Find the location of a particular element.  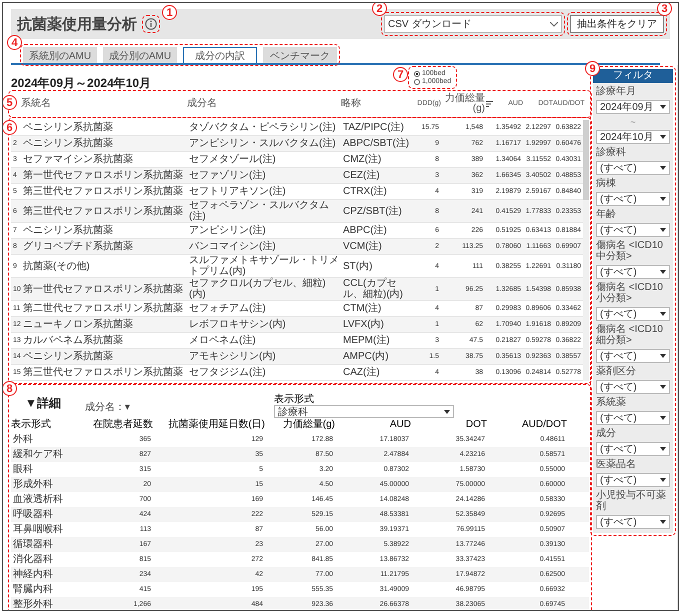

filter-label: 傷病名 <ICD10 中分類> is located at coordinates (629, 251).